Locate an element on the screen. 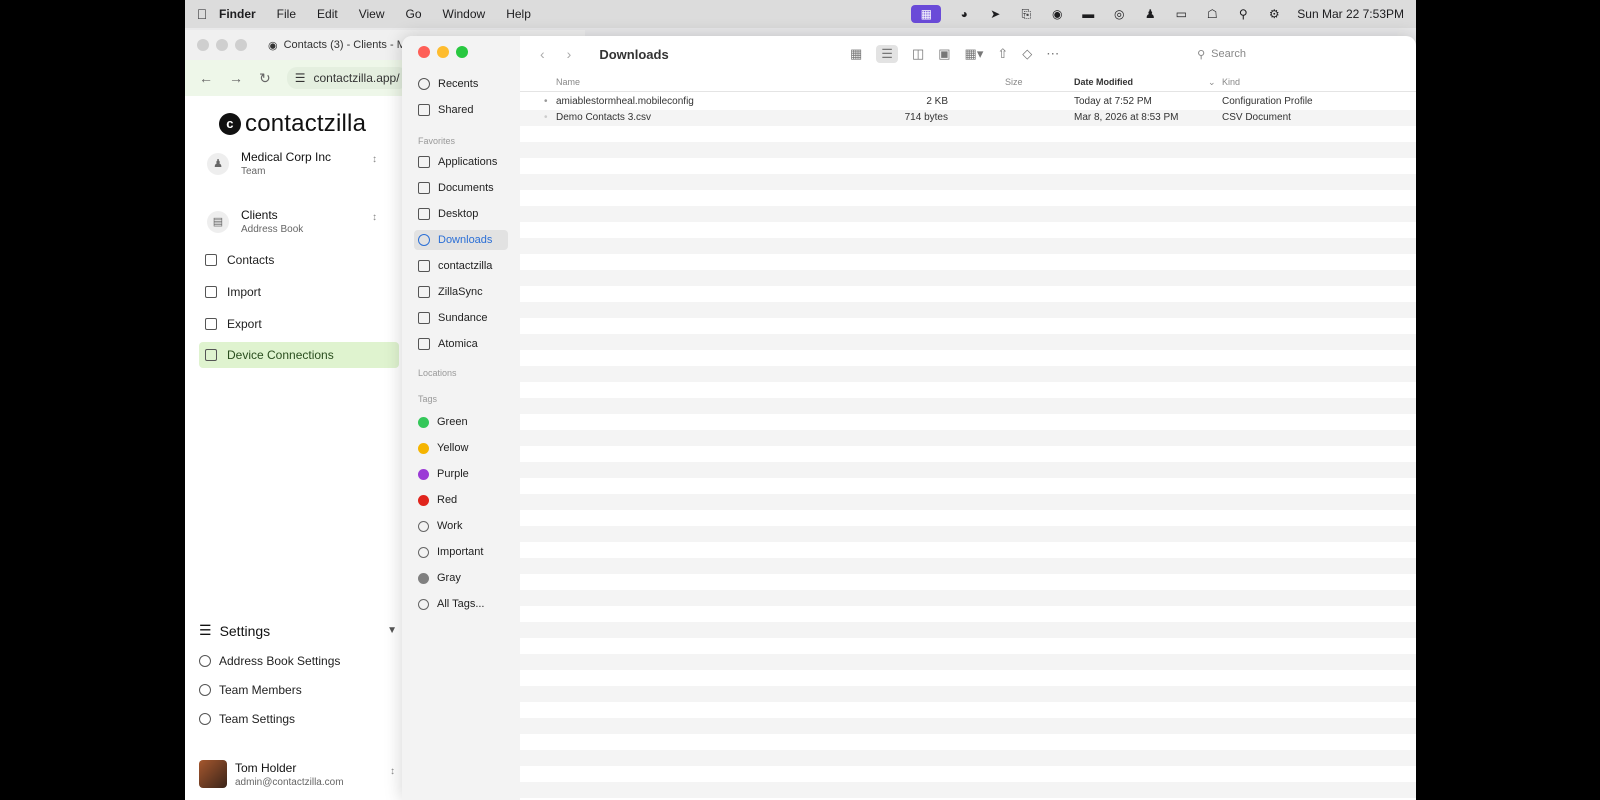 The height and width of the screenshot is (800, 1600). menu-clock: Sun Mar 22 7:53PM is located at coordinates (1350, 14).